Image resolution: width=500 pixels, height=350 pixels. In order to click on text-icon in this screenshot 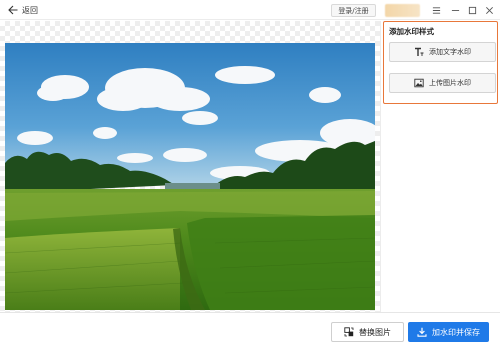, I will do `click(419, 51)`.